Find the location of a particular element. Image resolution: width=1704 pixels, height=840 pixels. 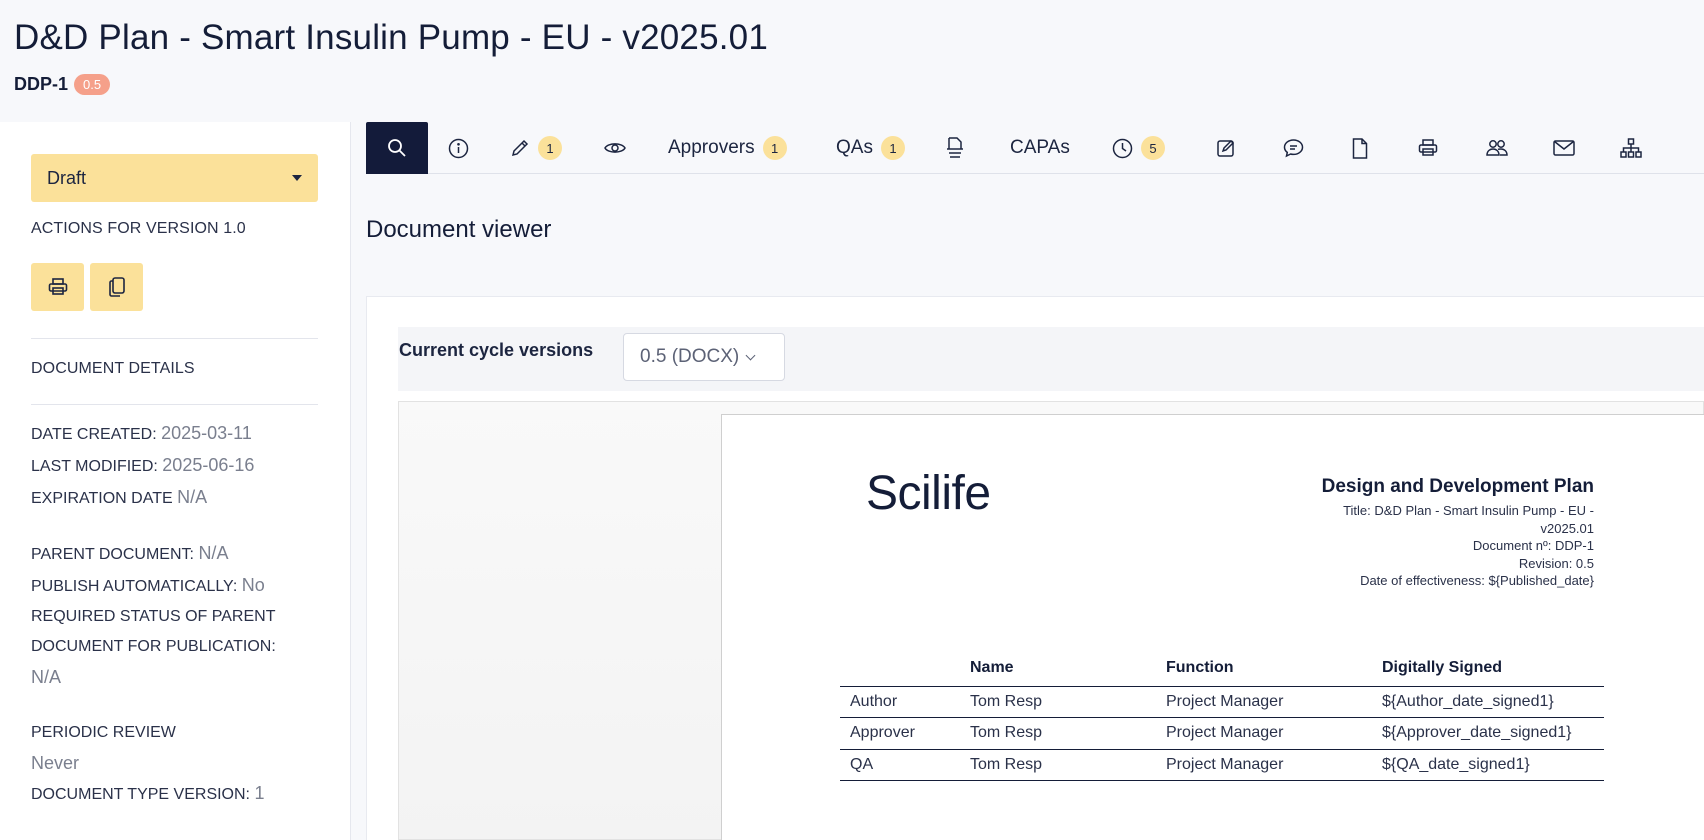

history-count-badge: 5 is located at coordinates (1153, 148).